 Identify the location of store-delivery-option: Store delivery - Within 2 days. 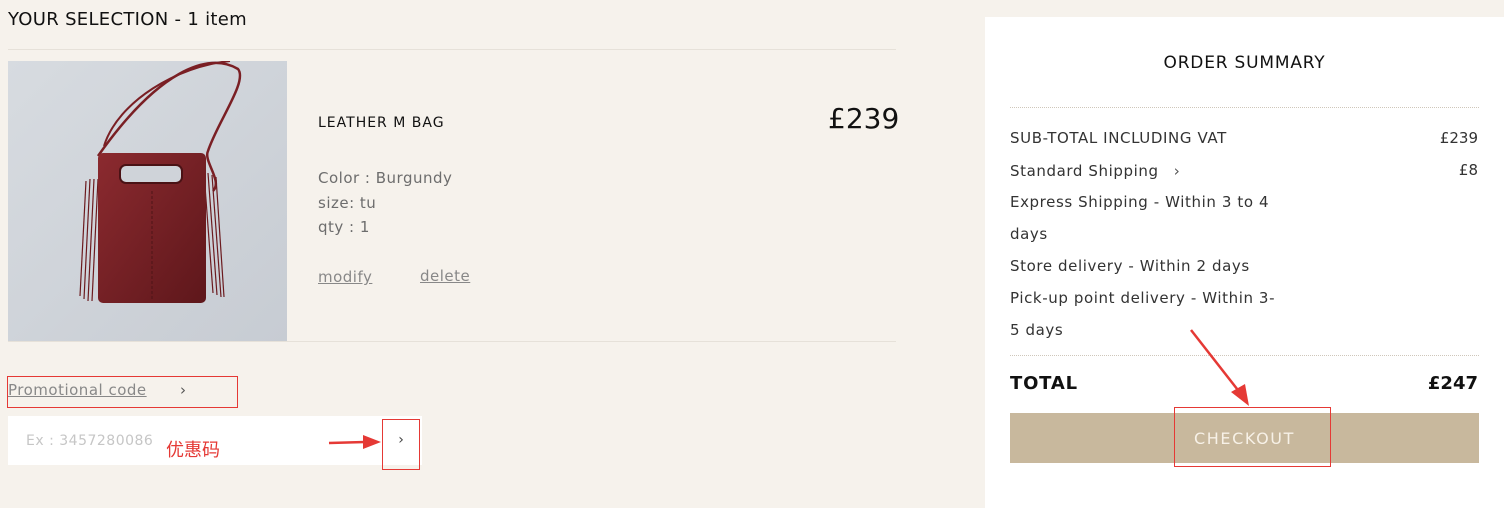
(1130, 266).